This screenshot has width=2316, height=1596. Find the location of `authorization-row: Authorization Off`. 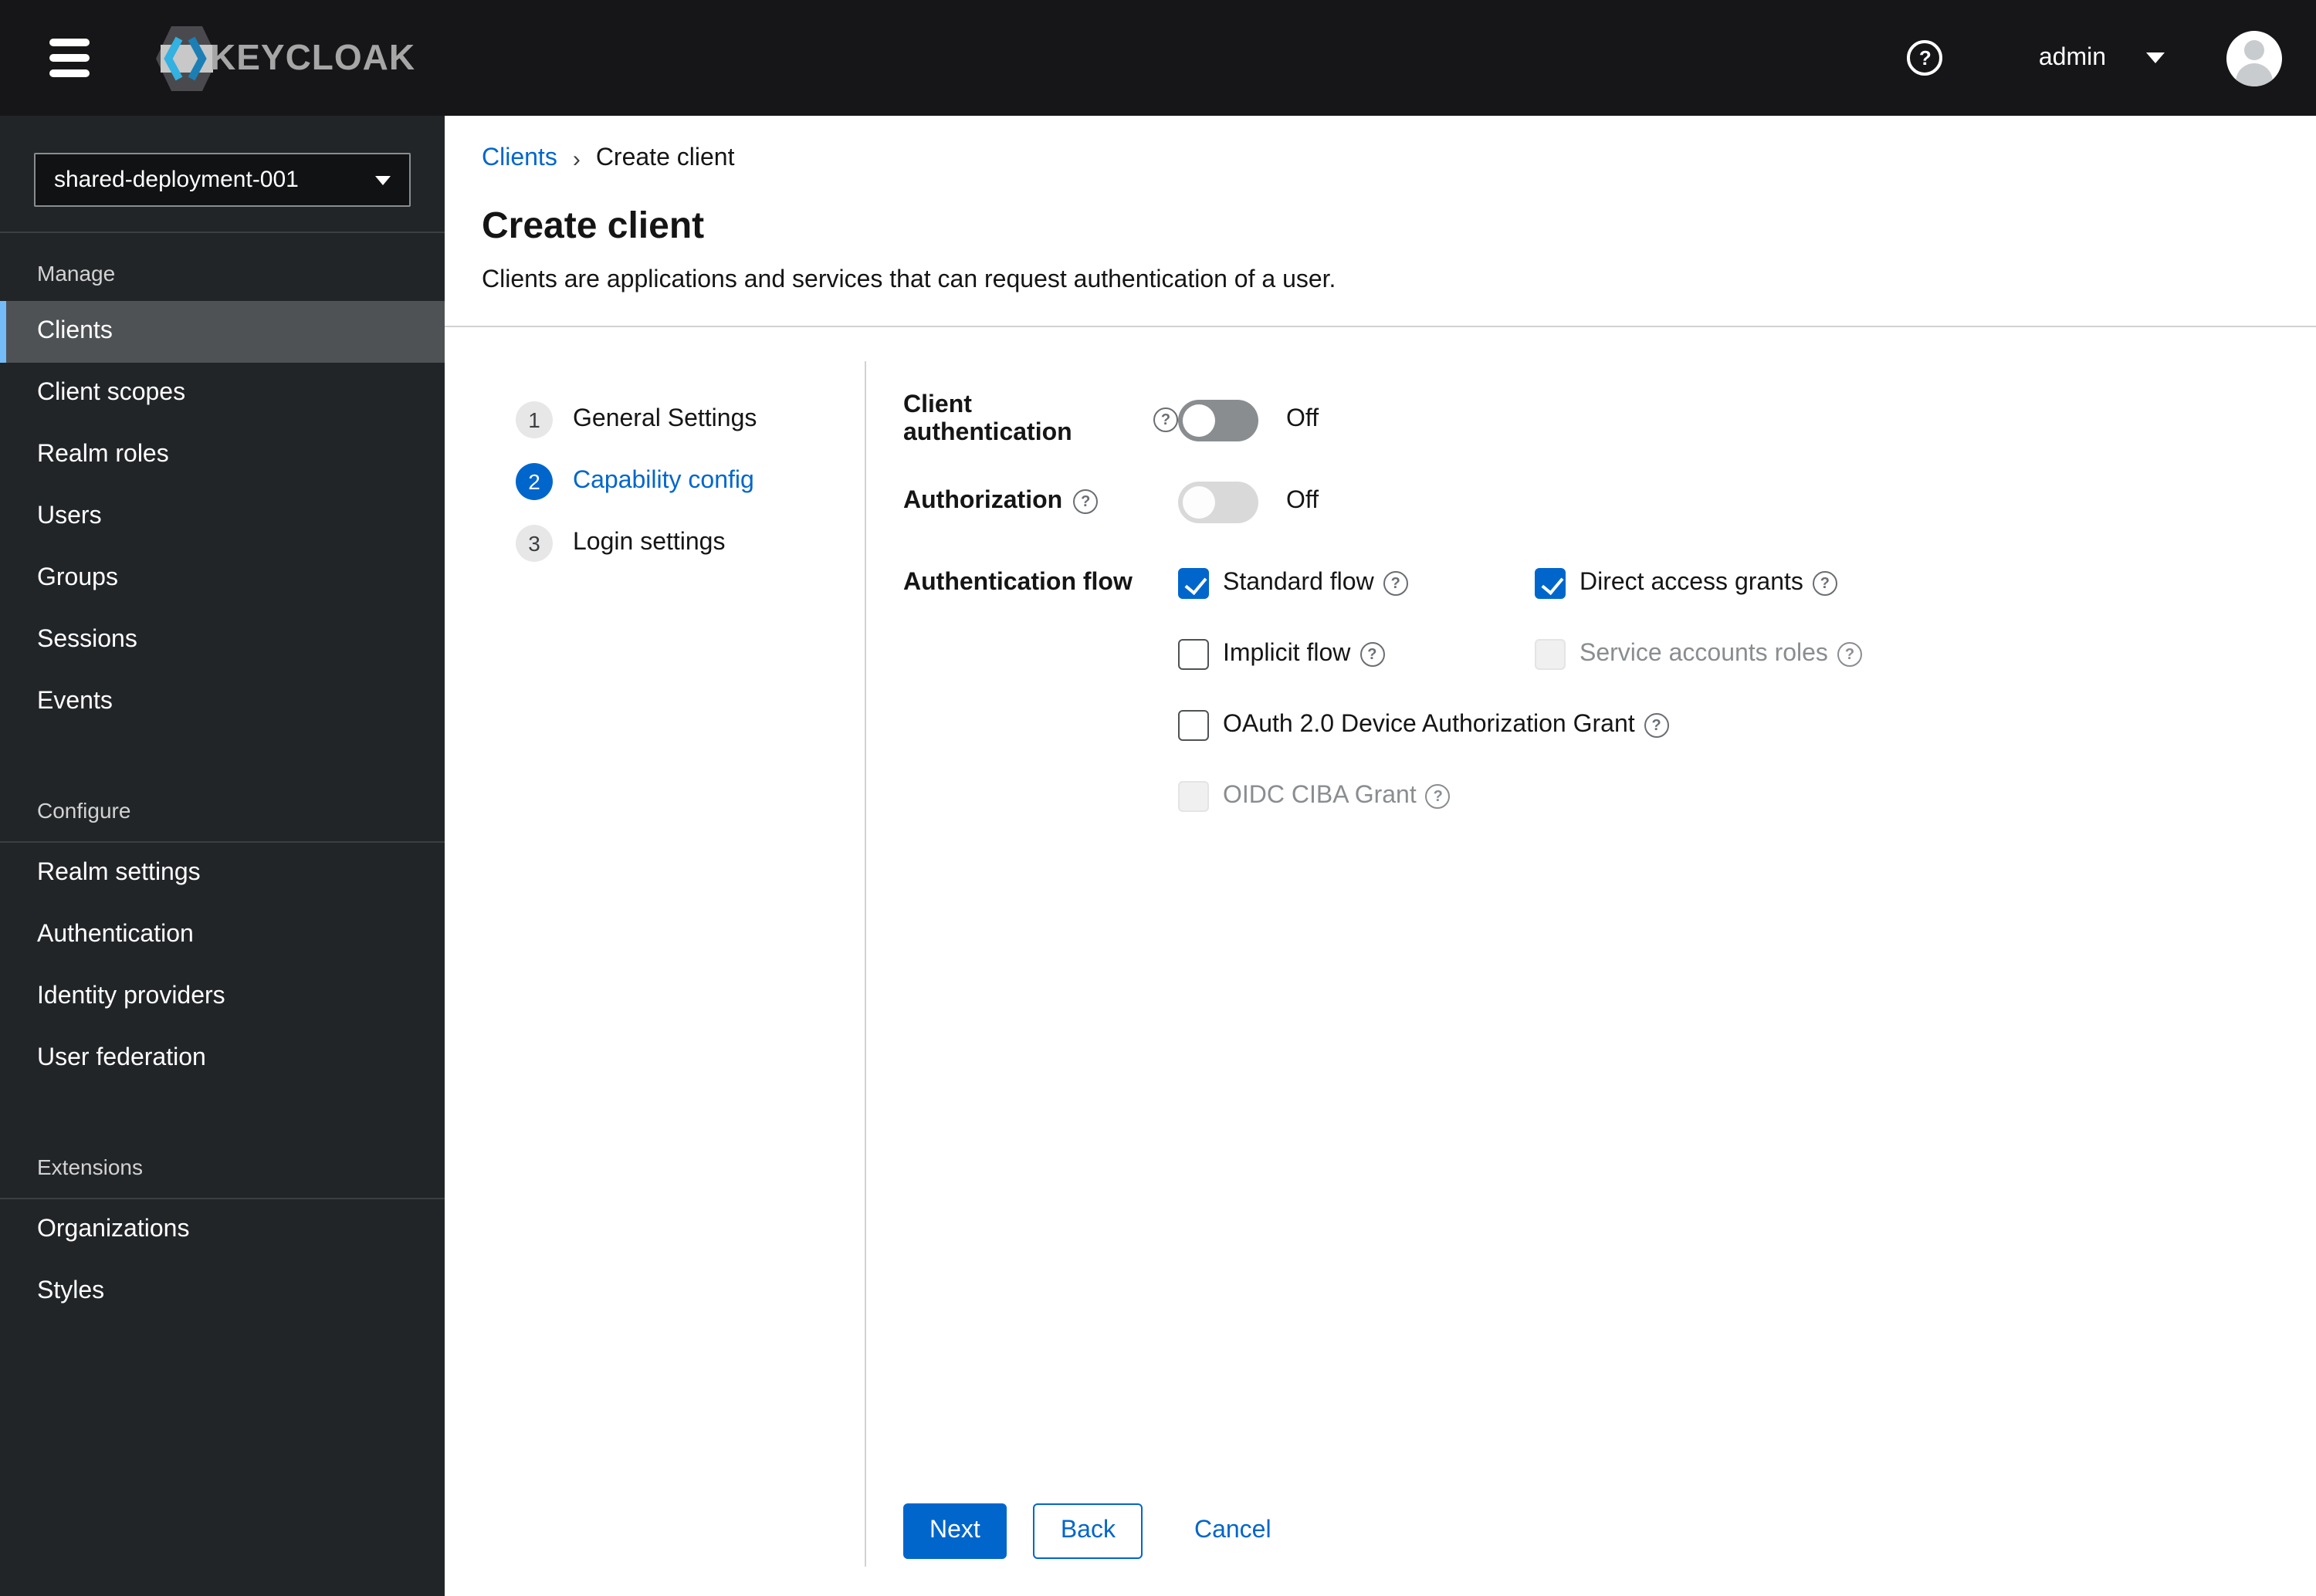

authorization-row: Authorization Off is located at coordinates (1610, 502).